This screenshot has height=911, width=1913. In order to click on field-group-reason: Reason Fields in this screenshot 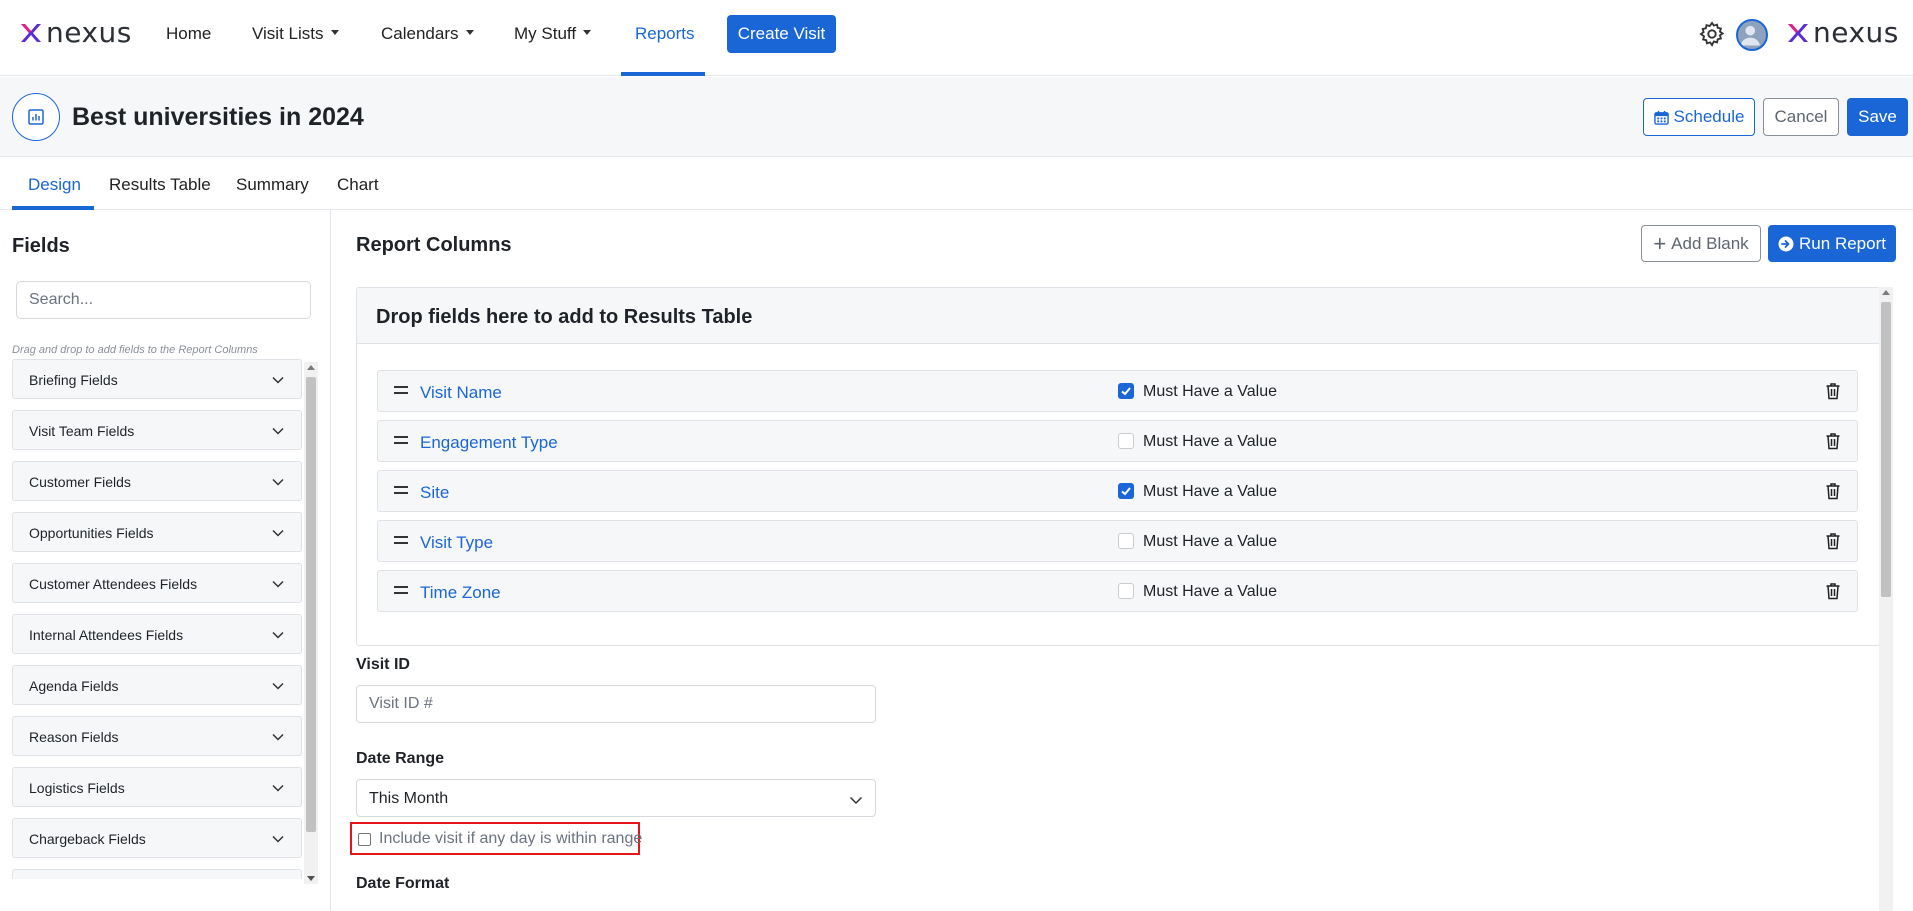, I will do `click(157, 736)`.